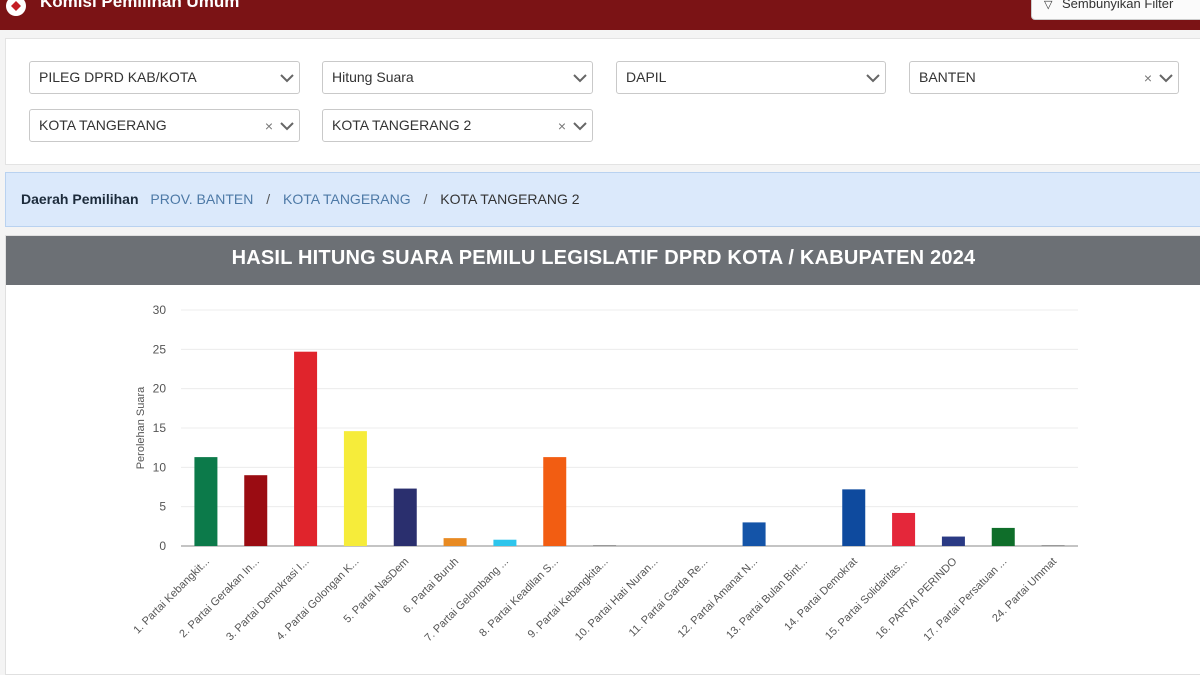 This screenshot has height=675, width=1200. What do you see at coordinates (160, 467) in the screenshot?
I see `y-tick-label: 10` at bounding box center [160, 467].